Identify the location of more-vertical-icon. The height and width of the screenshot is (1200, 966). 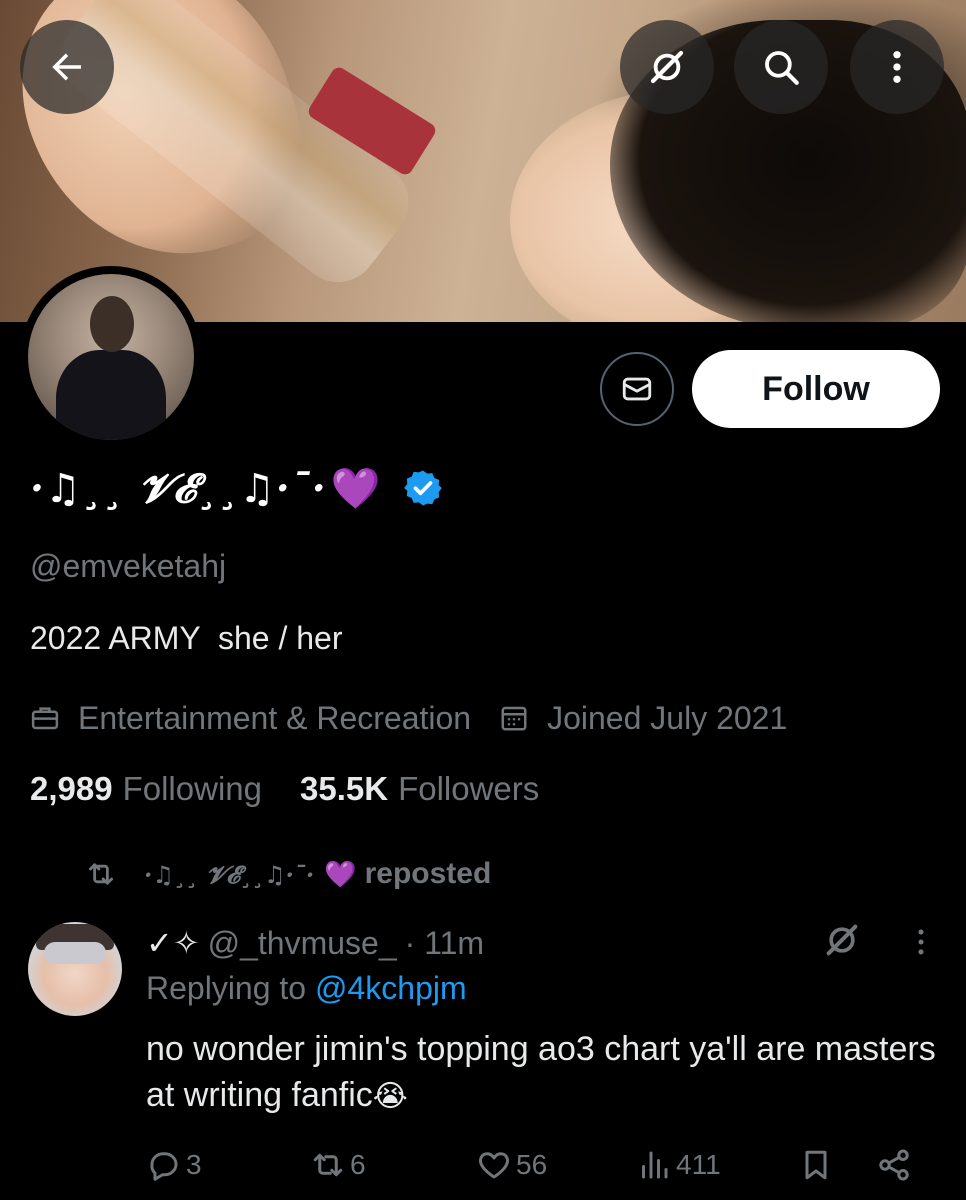
(897, 67).